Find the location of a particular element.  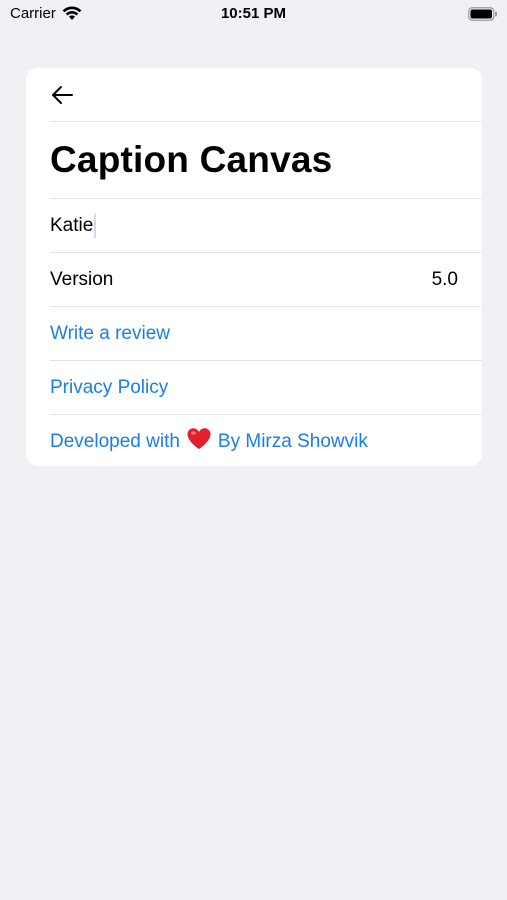

privacy-policy-label: Privacy Policy is located at coordinates (109, 387).